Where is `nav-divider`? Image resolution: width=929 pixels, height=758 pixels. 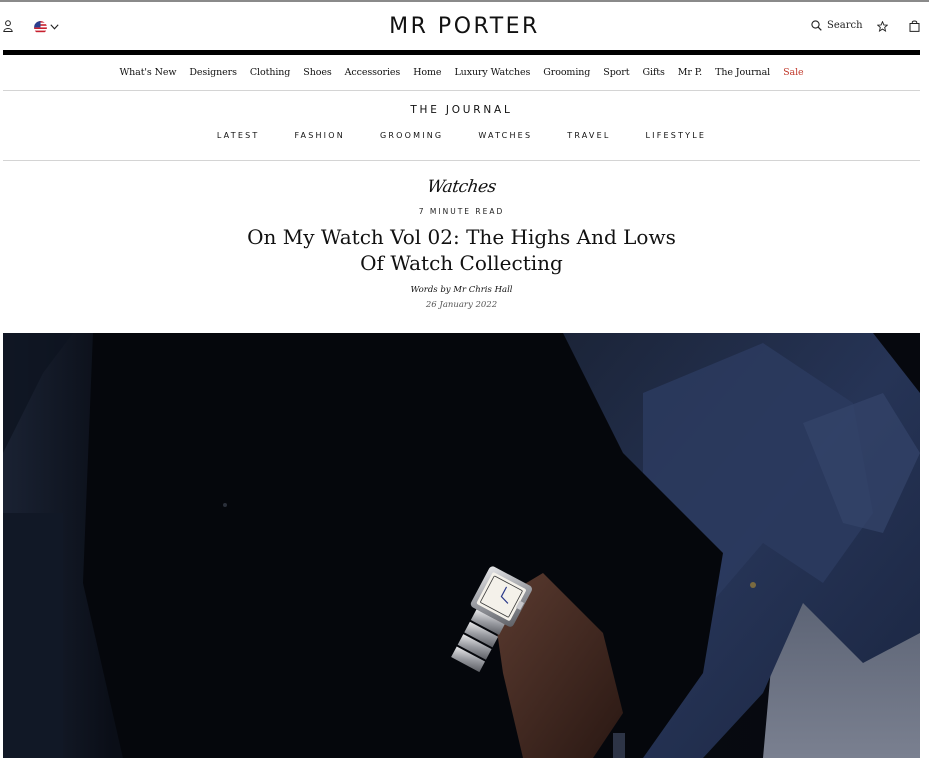
nav-divider is located at coordinates (461, 90).